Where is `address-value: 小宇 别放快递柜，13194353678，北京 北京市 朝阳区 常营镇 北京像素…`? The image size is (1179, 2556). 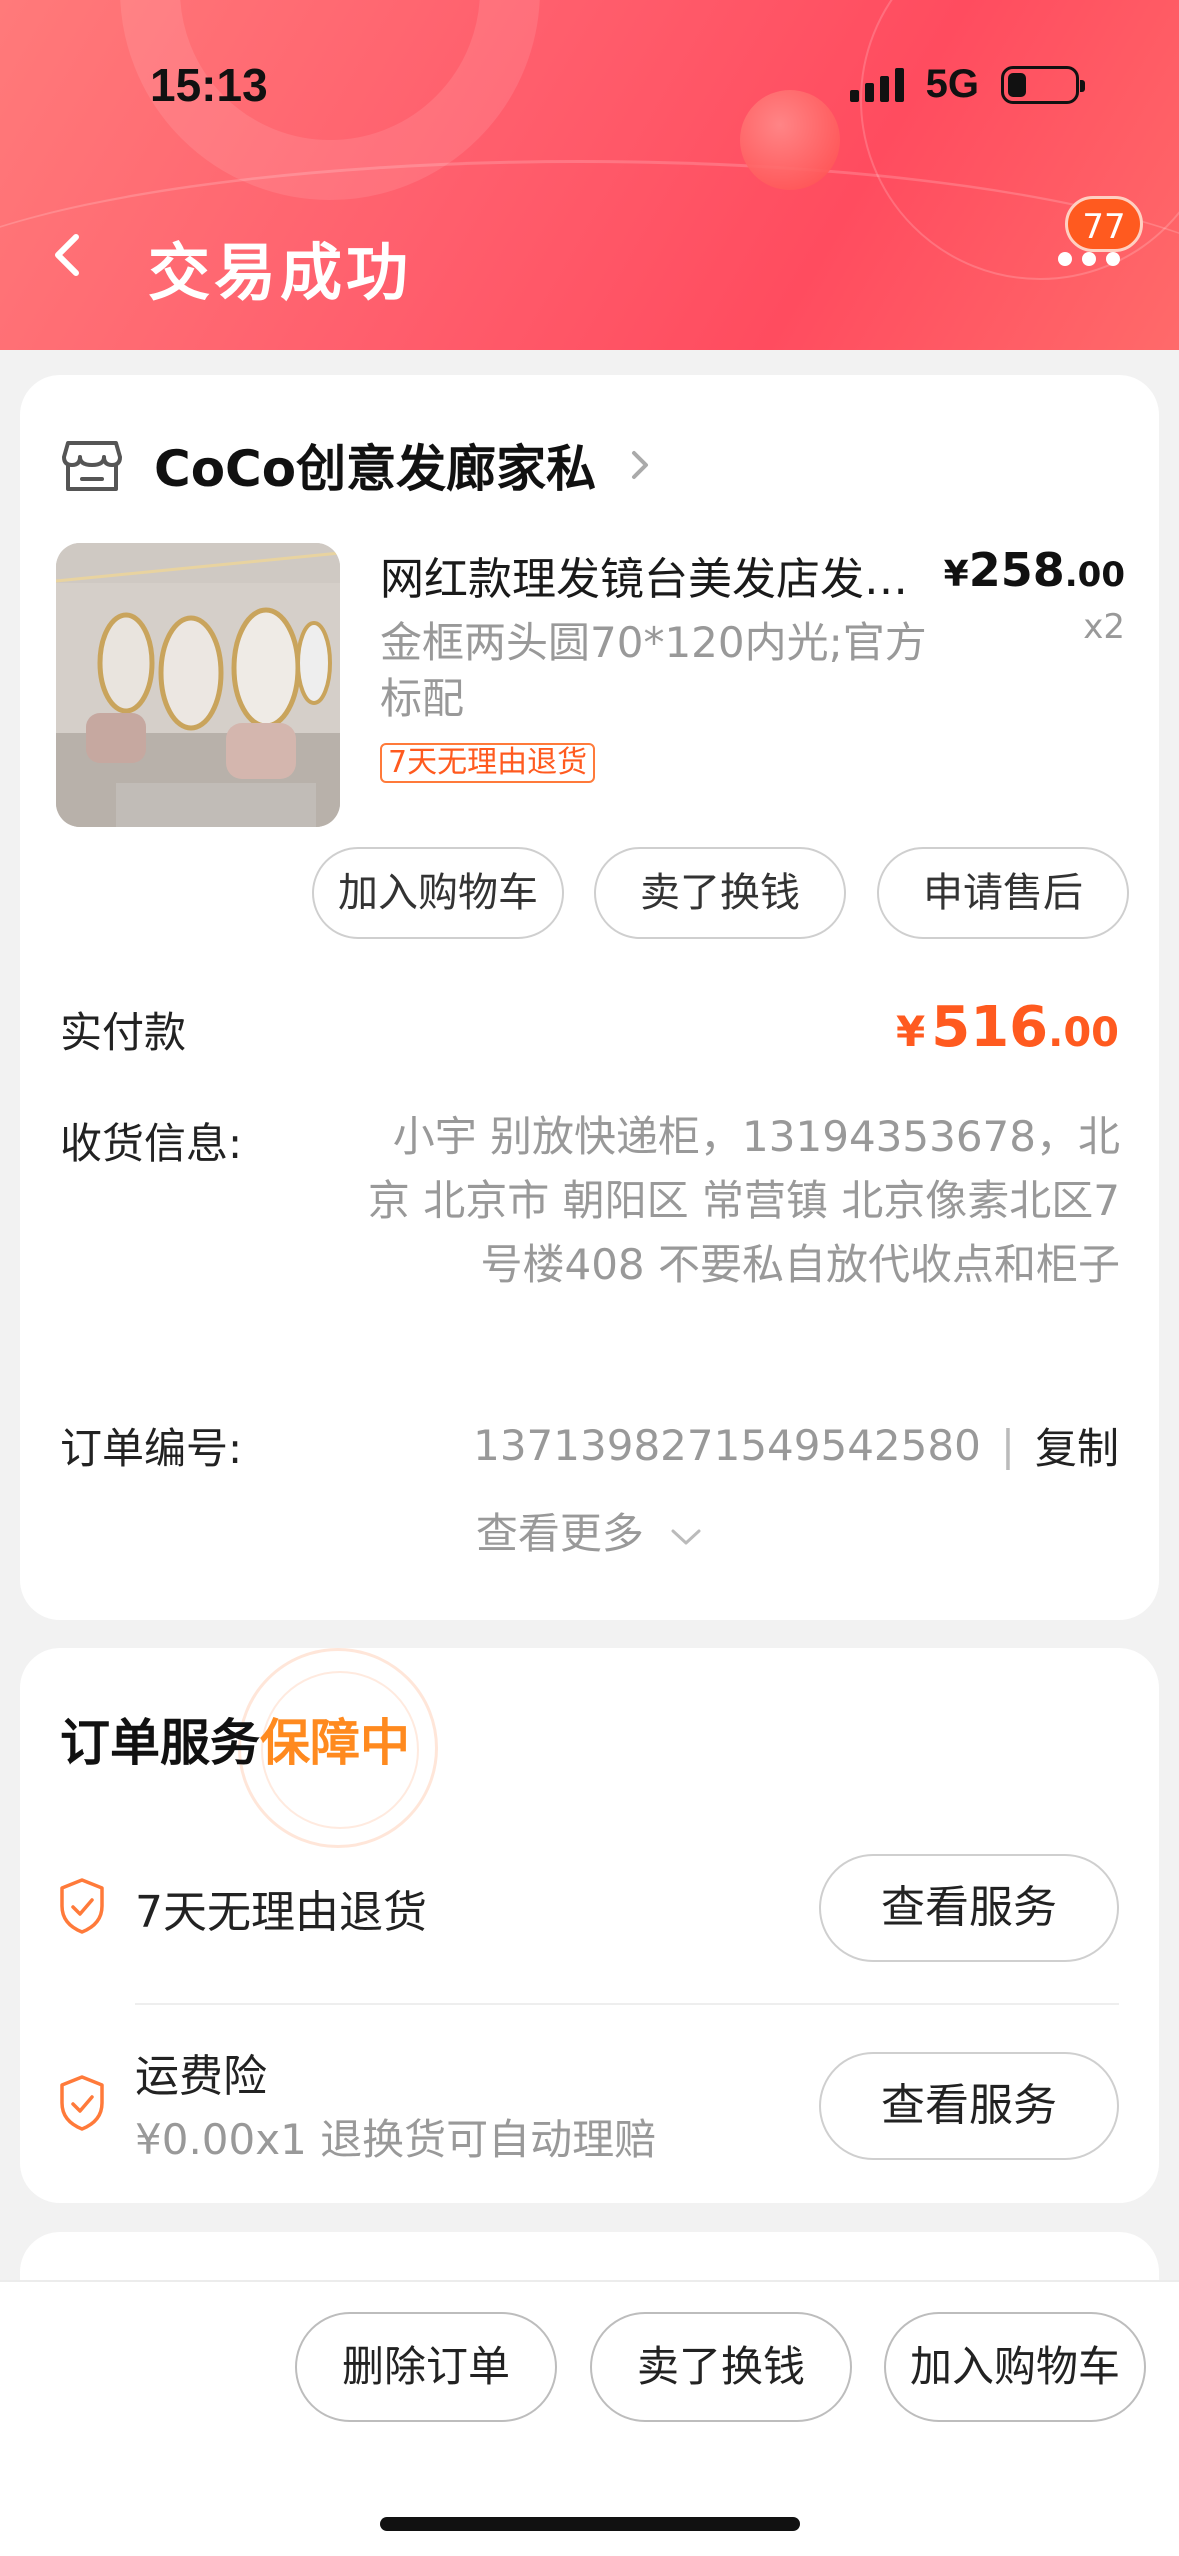
address-value: 小宇 别放快递柜，13194353678，北京 北京市 朝阳区 常营镇 北京像素… is located at coordinates (743, 1200).